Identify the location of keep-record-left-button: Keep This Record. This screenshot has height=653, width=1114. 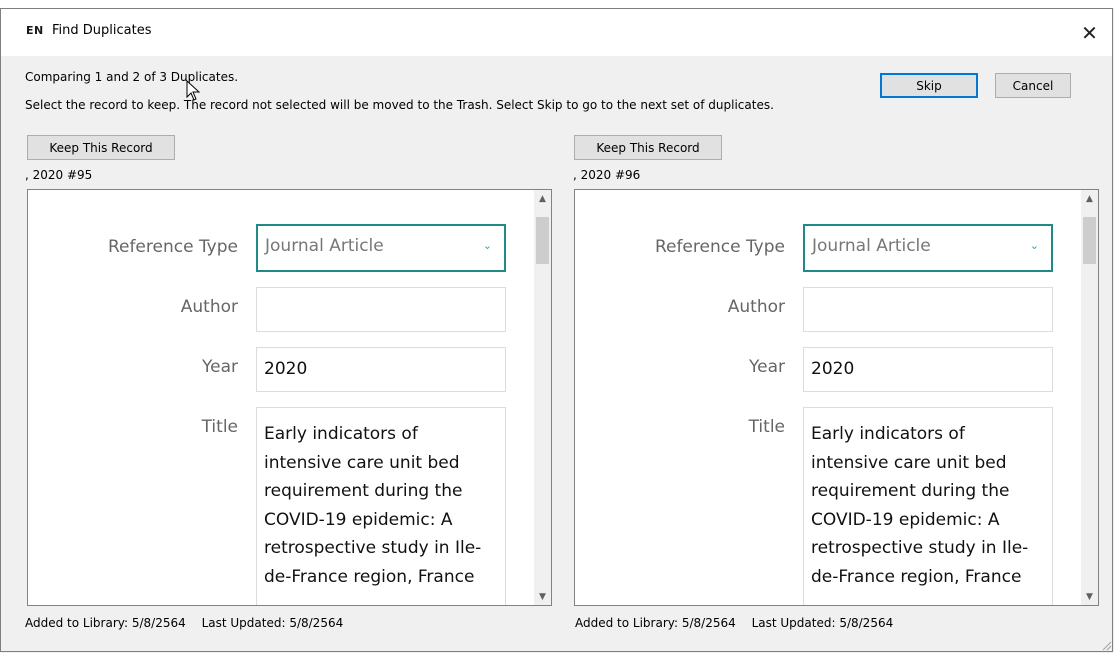
(101, 147).